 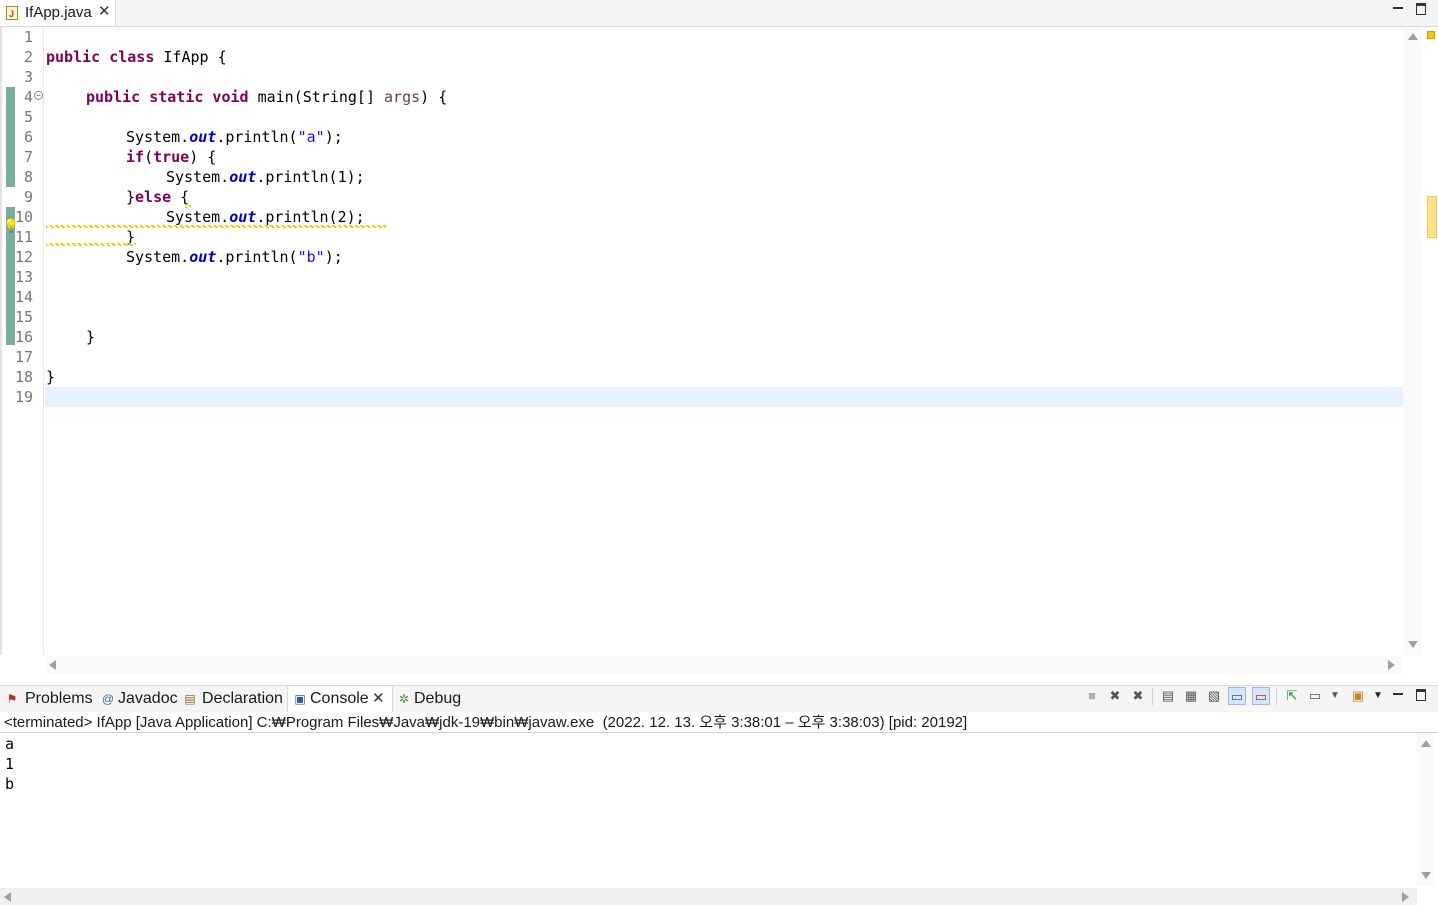 I want to click on editor-vertical-scrollbar, so click(x=1413, y=341).